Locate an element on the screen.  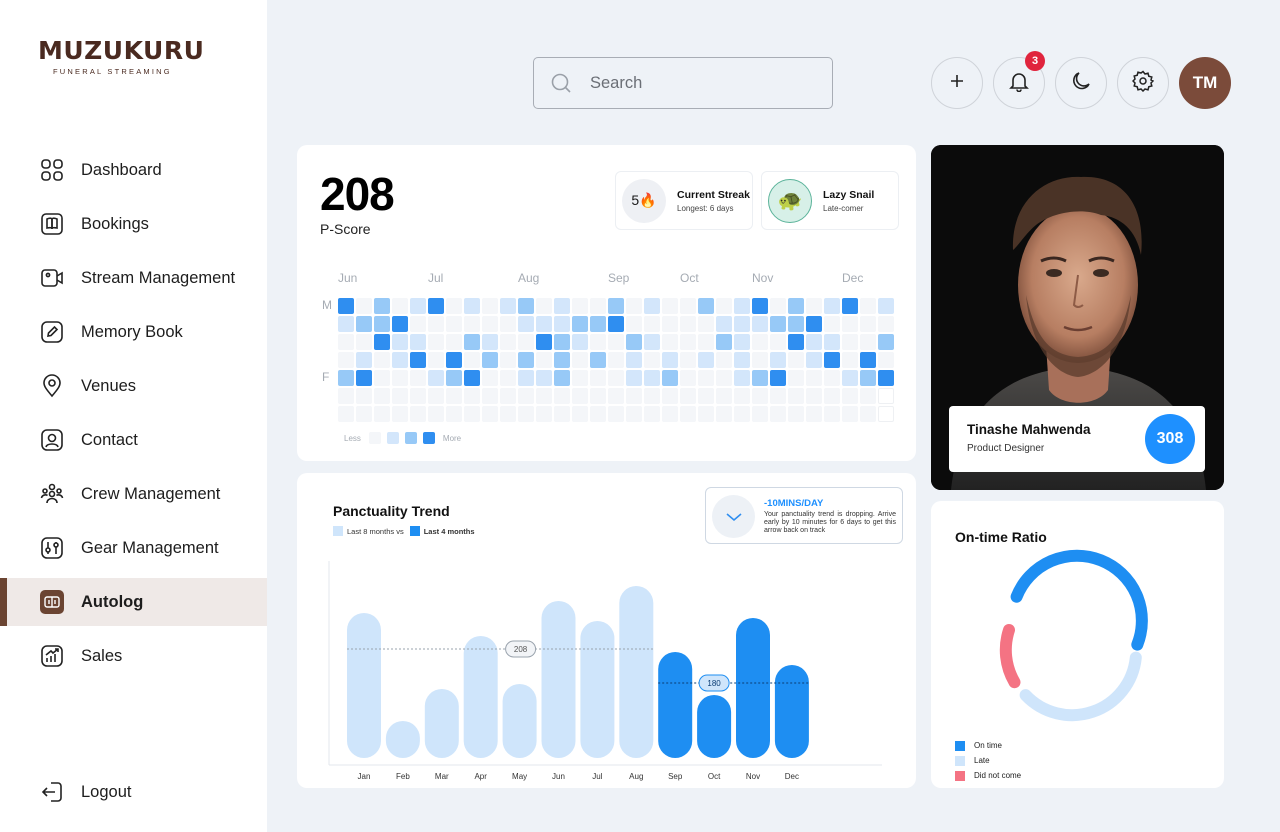
moon-icon is located at coordinates (1081, 83).